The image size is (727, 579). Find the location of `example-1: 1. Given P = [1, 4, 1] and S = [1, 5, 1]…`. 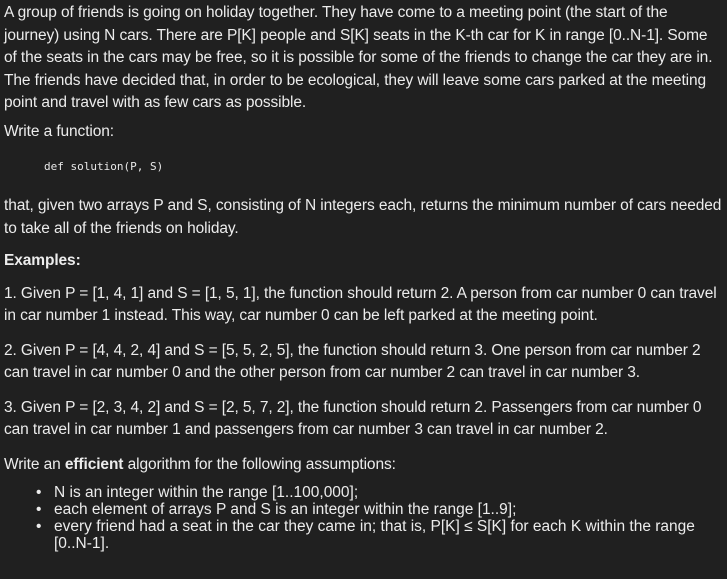

example-1: 1. Given P = [1, 4, 1] and S = [1, 5, 1]… is located at coordinates (360, 304).